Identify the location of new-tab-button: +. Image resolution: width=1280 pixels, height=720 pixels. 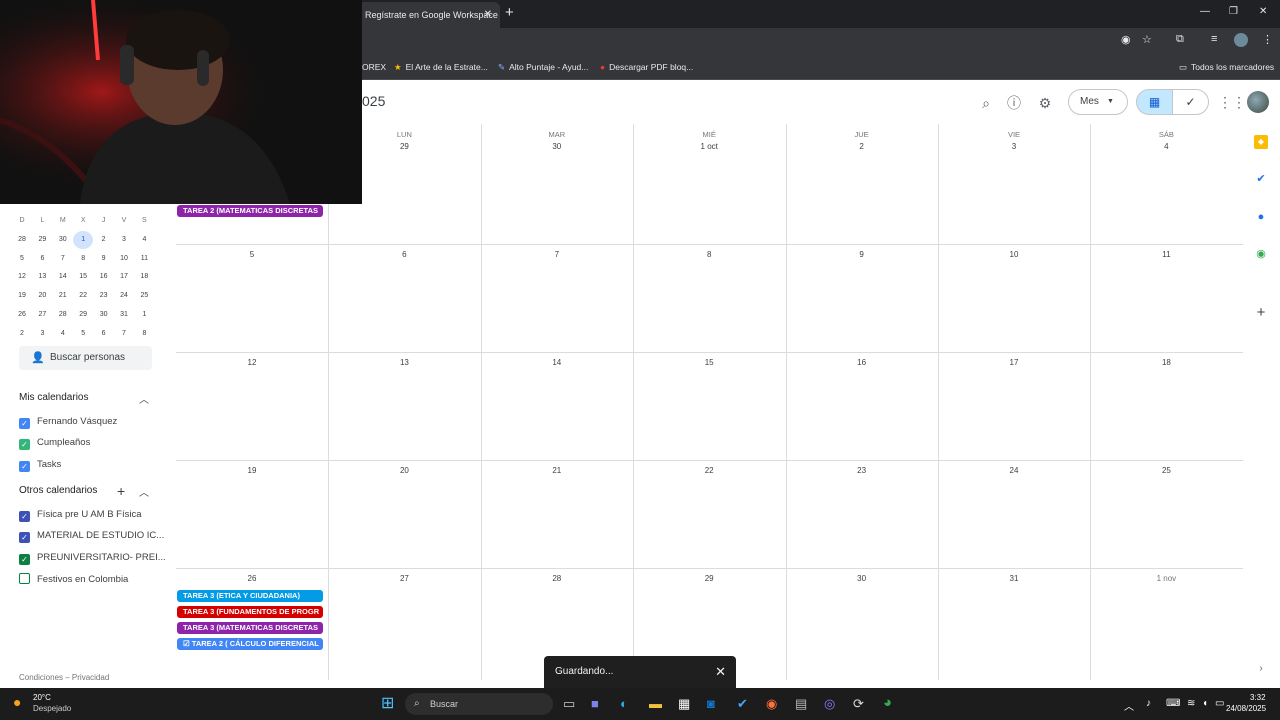
(509, 12).